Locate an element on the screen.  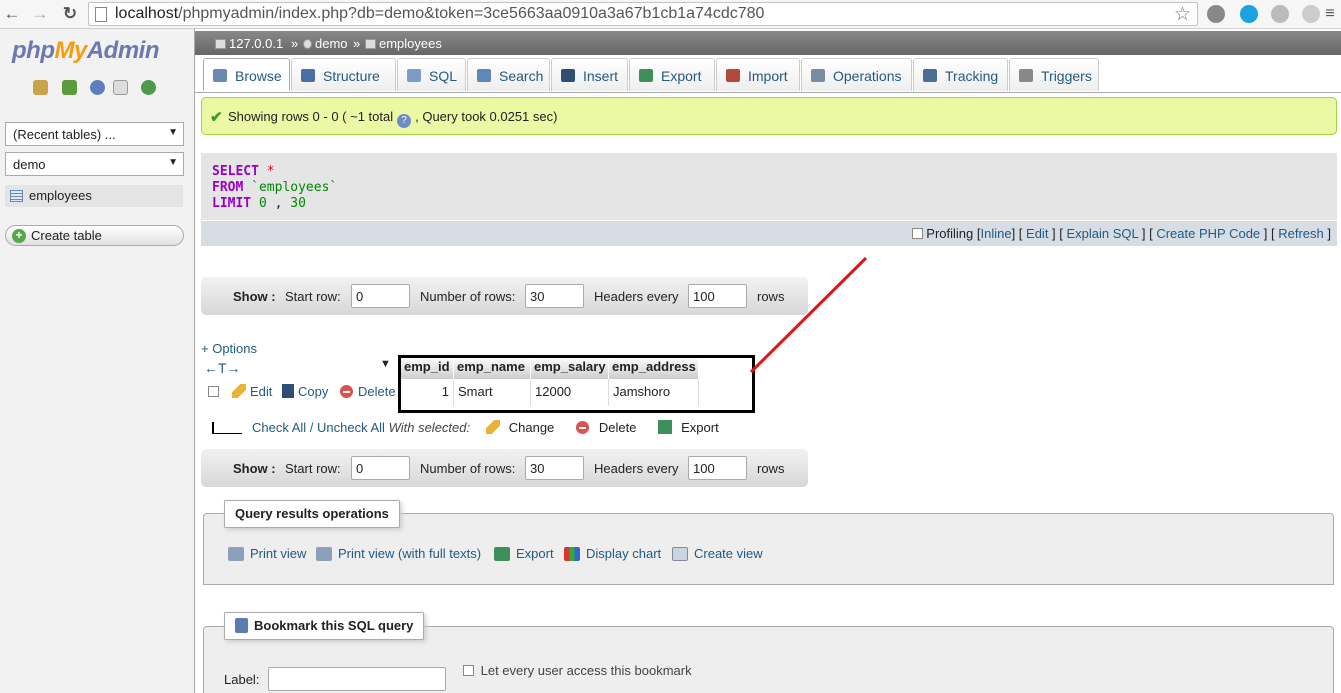
tab-browse: Browse is located at coordinates (246, 74).